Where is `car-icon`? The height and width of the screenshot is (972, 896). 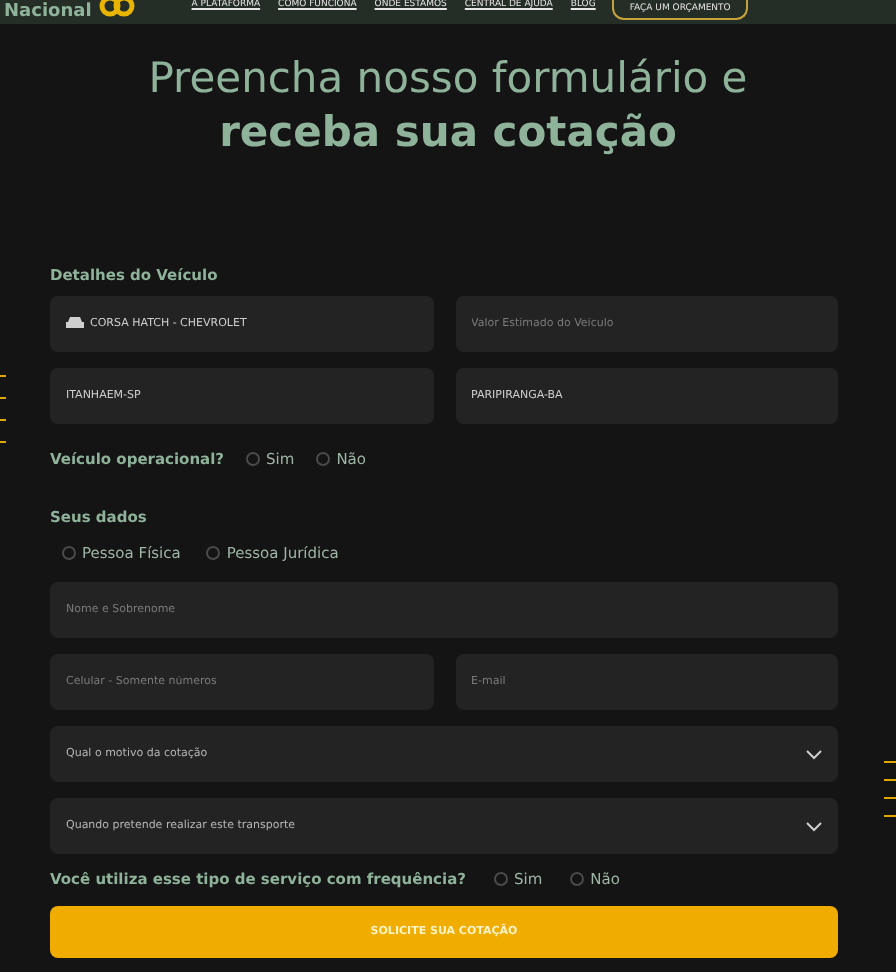 car-icon is located at coordinates (75, 323).